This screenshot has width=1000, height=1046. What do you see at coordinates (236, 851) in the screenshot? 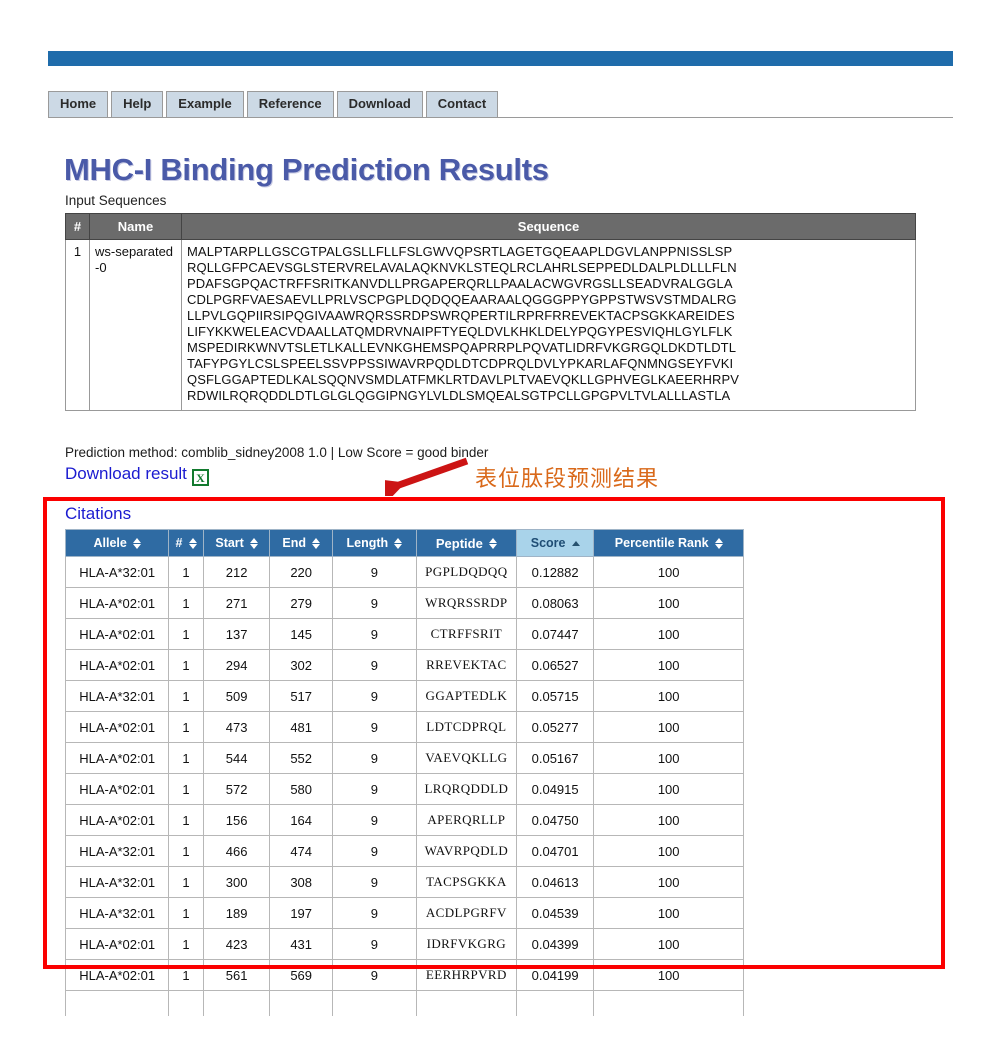
I see `cell-start: 466` at bounding box center [236, 851].